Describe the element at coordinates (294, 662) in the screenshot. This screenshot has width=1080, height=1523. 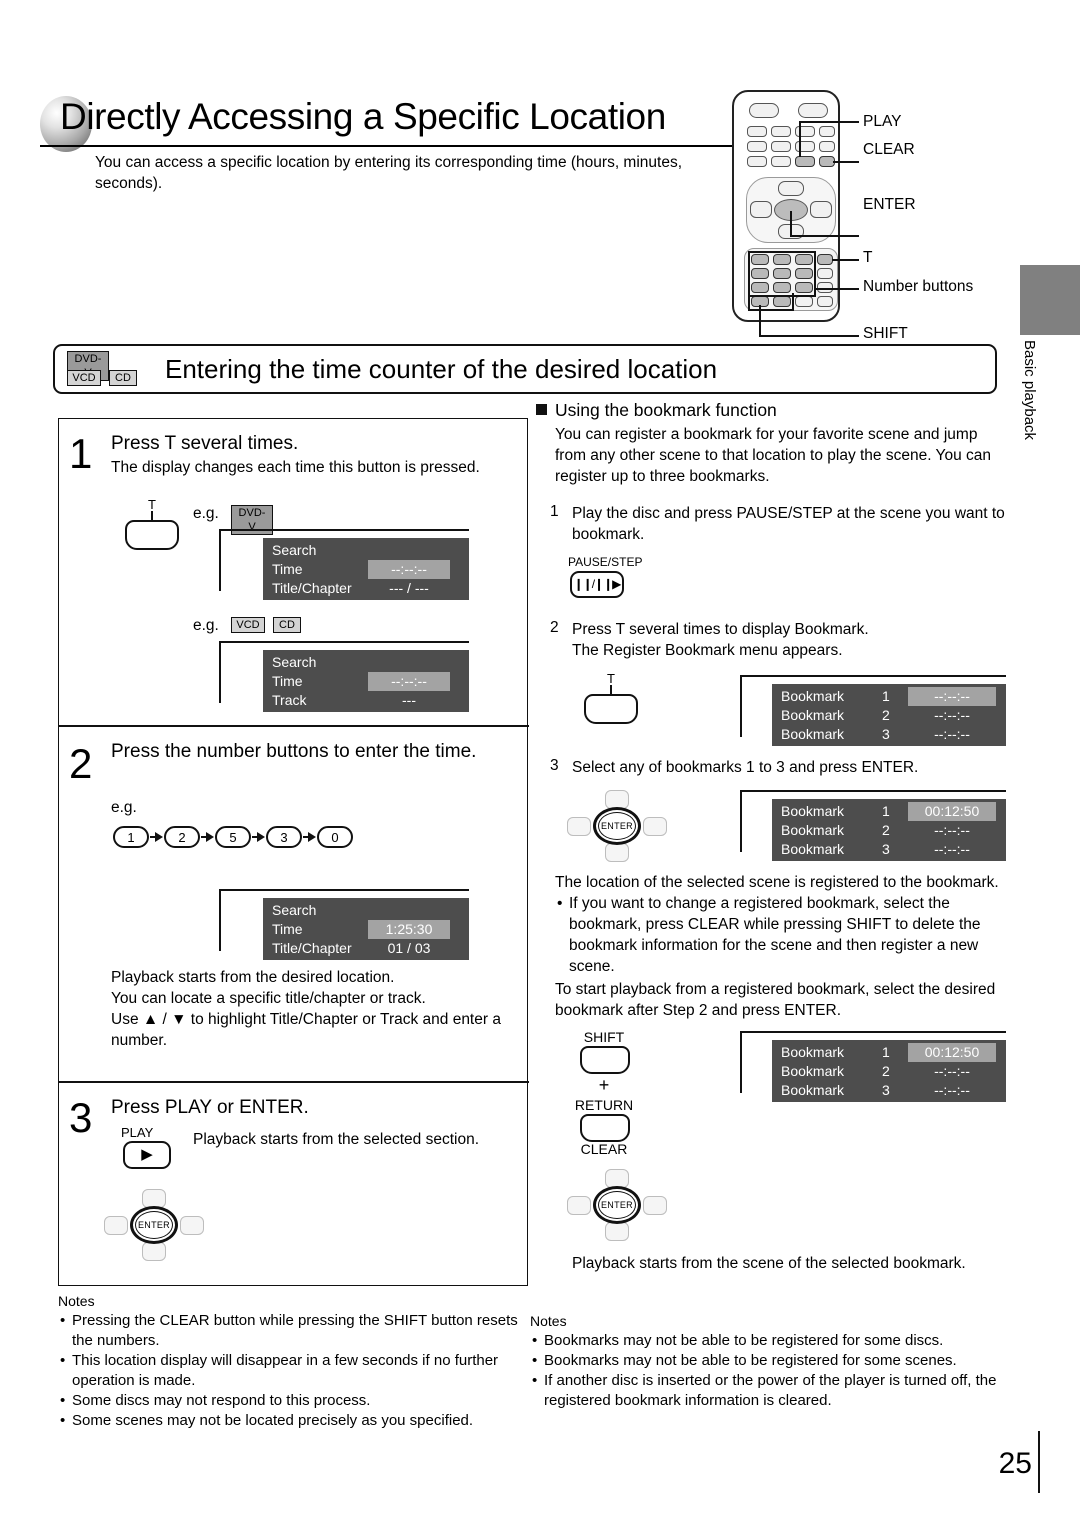
I see `osd-title: Search` at that location.